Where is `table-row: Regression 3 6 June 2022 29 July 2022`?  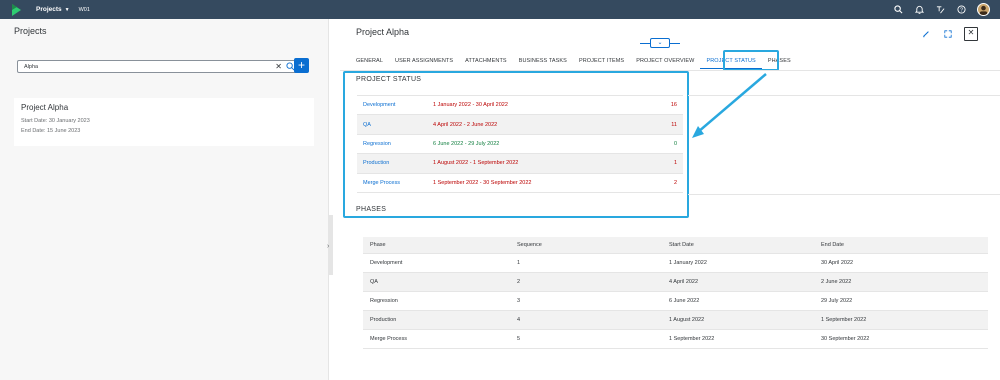 table-row: Regression 3 6 June 2022 29 July 2022 is located at coordinates (675, 301).